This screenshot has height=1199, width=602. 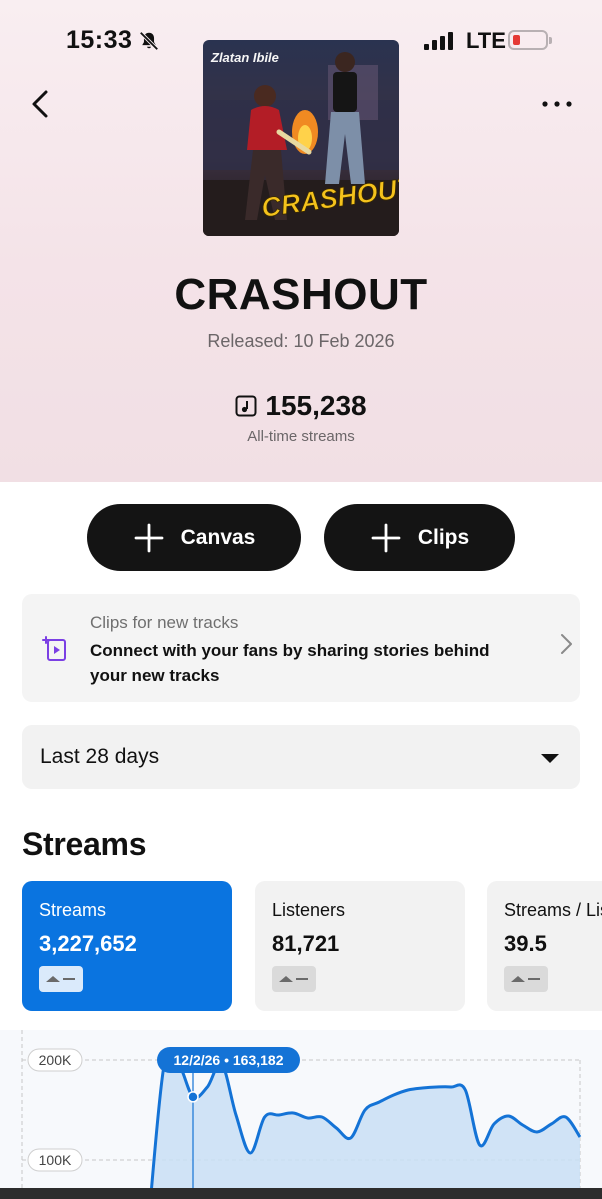 I want to click on cover-artist-text: Zlatan Ibile, so click(x=244, y=57).